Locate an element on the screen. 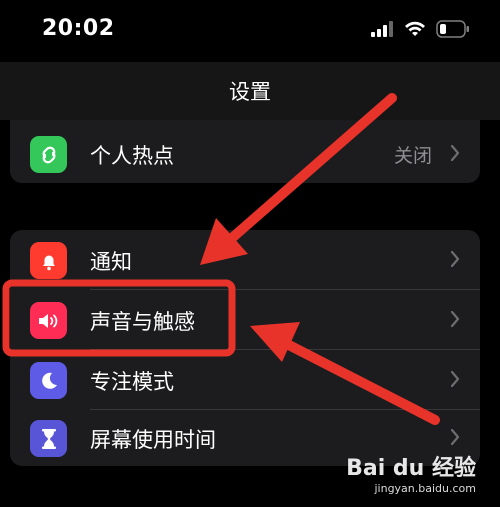 The width and height of the screenshot is (500, 507). row-sounds-haptics: 声音与触感 is located at coordinates (245, 319).